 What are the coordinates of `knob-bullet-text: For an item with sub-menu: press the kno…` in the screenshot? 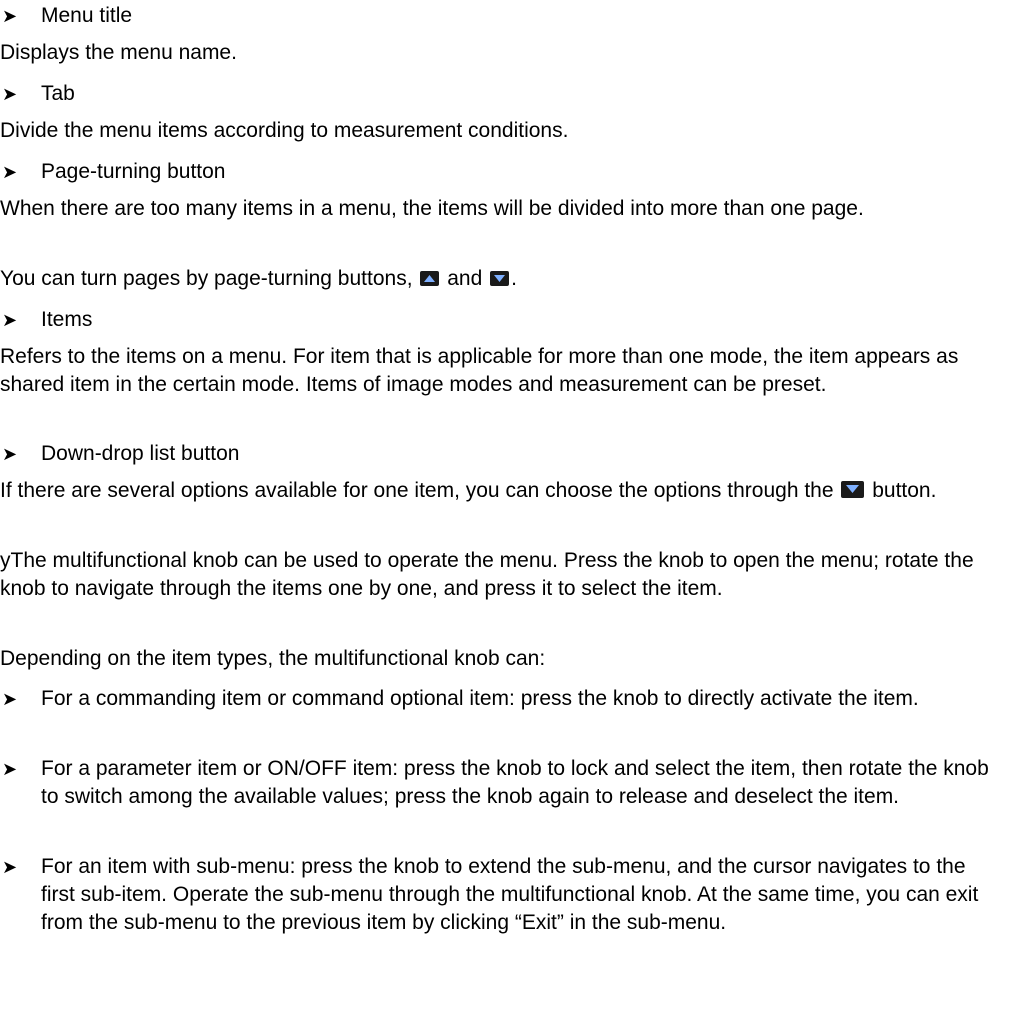 It's located at (510, 894).